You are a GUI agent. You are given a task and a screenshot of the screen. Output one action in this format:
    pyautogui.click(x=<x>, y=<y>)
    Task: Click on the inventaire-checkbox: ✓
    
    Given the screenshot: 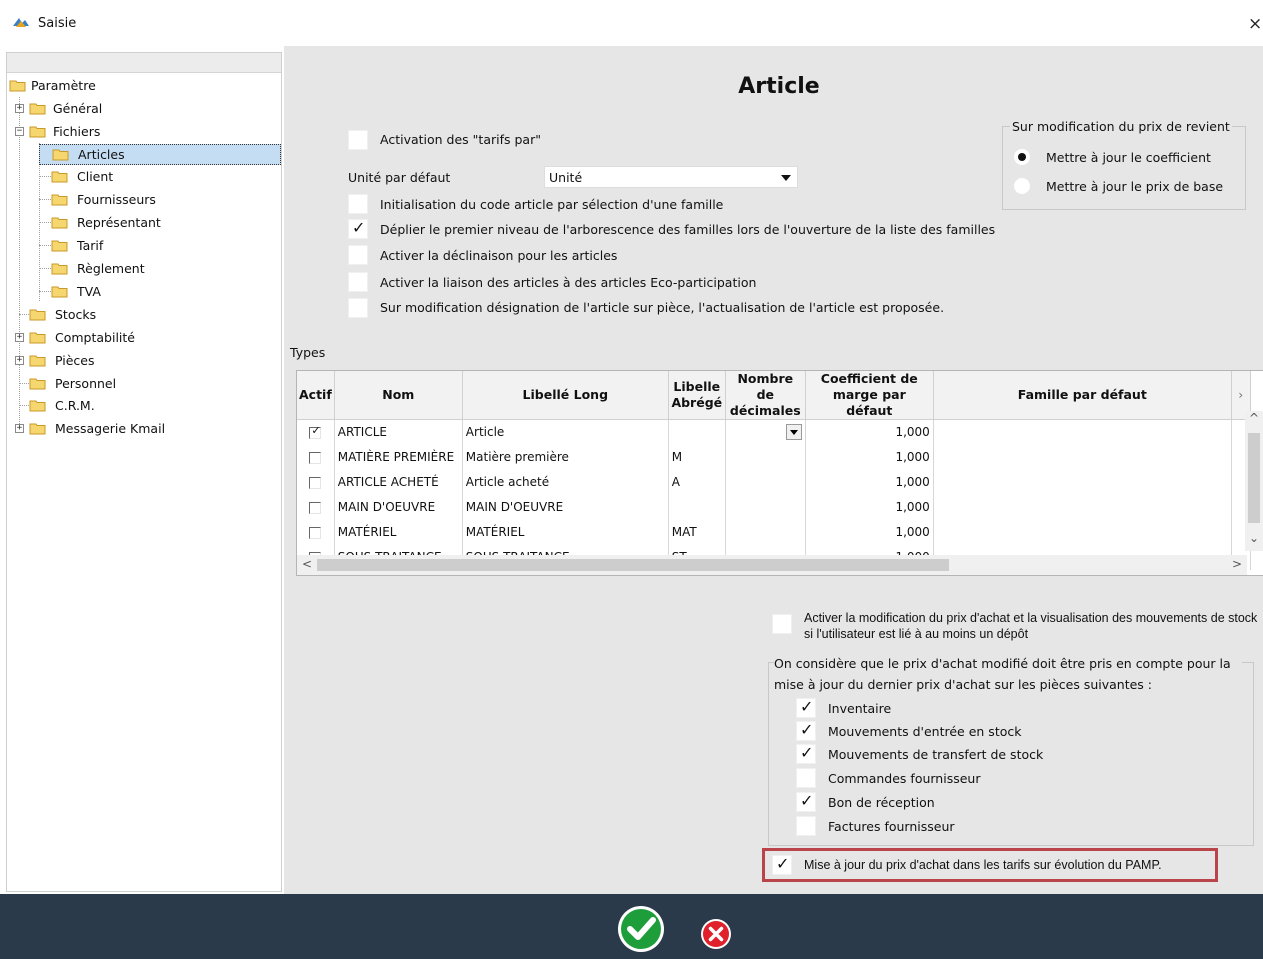 What is the action you would take?
    pyautogui.click(x=806, y=707)
    